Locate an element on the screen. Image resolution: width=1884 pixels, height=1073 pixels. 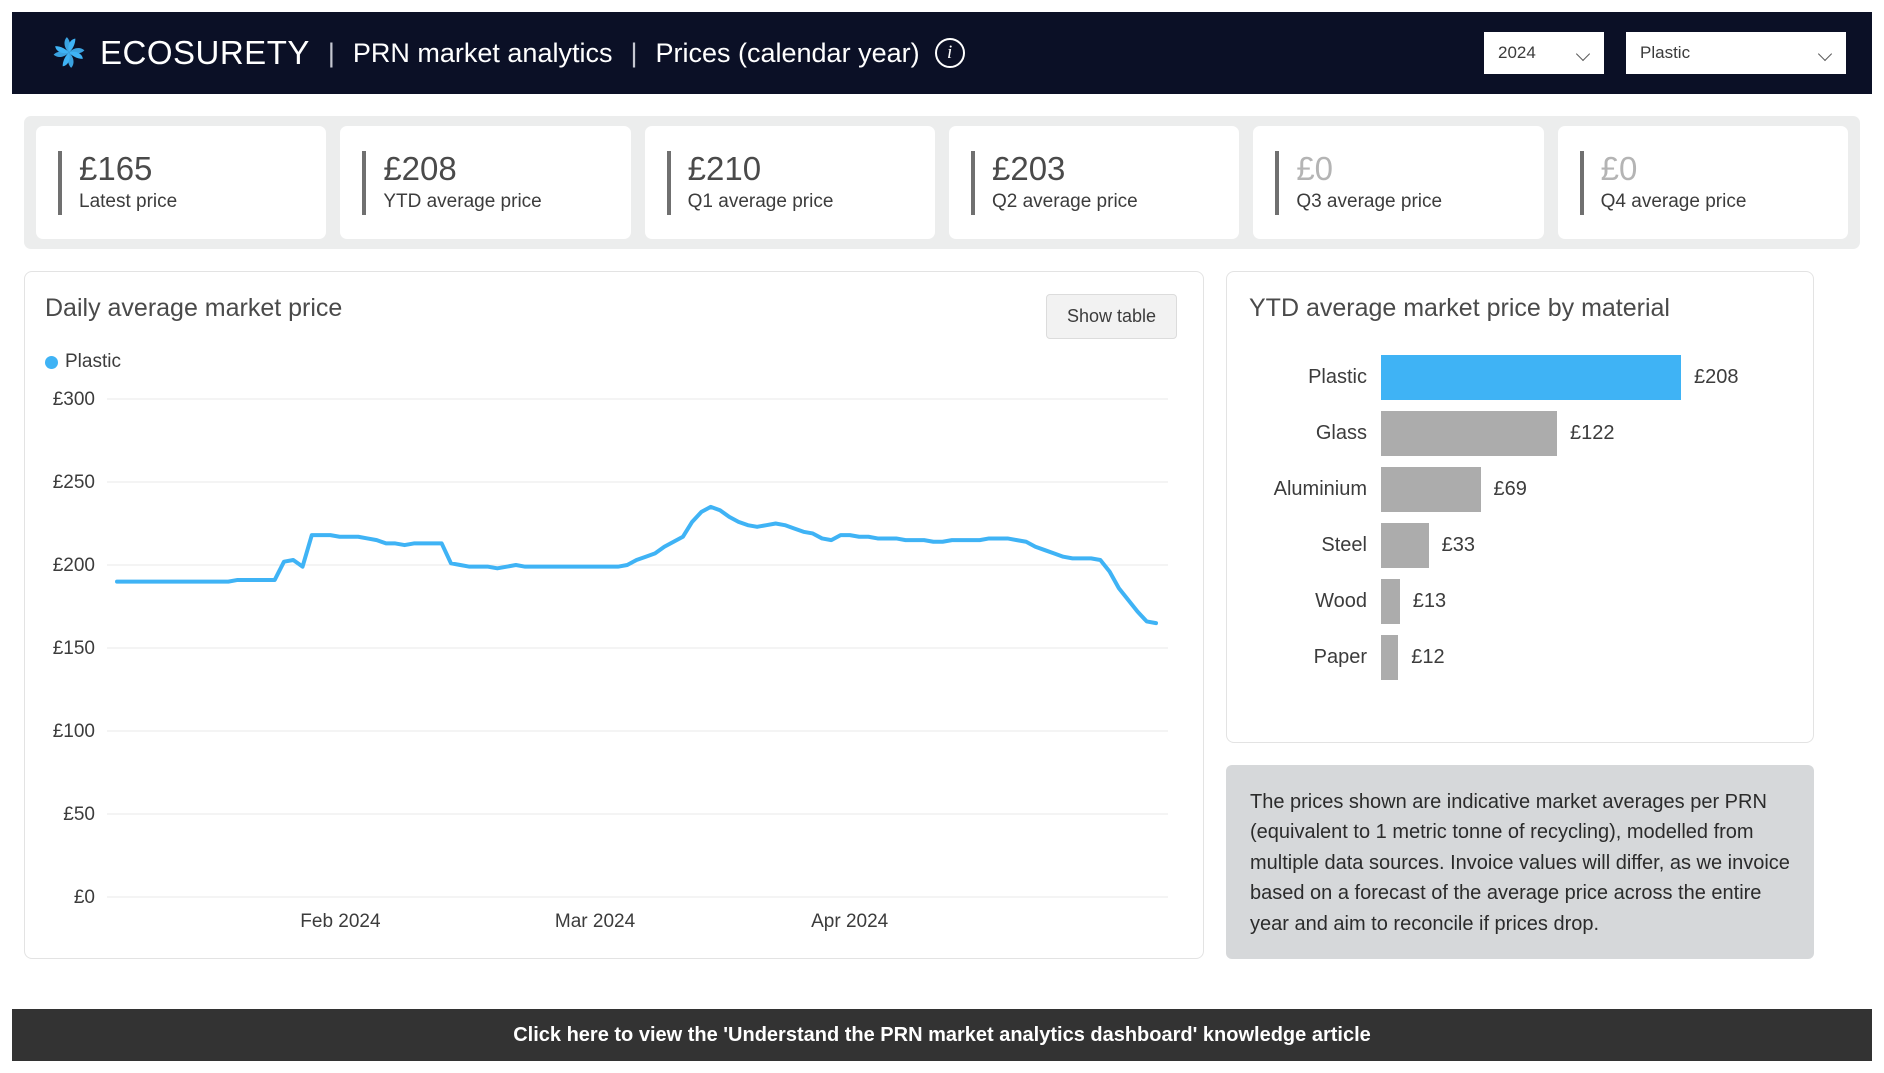
kpi-label: YTD average price is located at coordinates (462, 202).